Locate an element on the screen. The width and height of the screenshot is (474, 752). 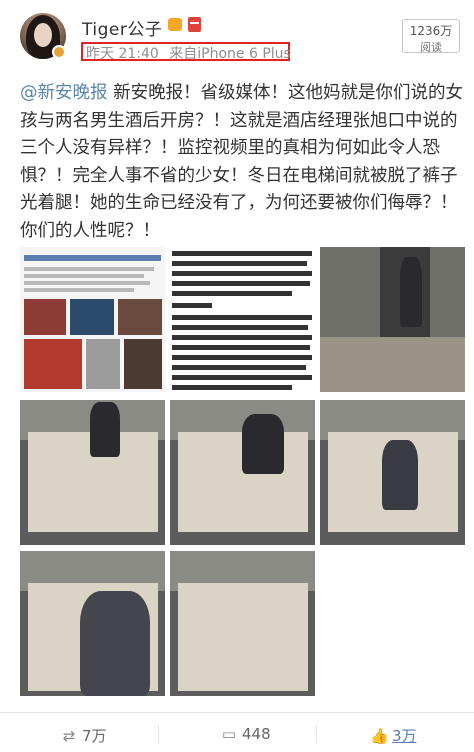
repost-button: ⇄ 7万 is located at coordinates (83, 735).